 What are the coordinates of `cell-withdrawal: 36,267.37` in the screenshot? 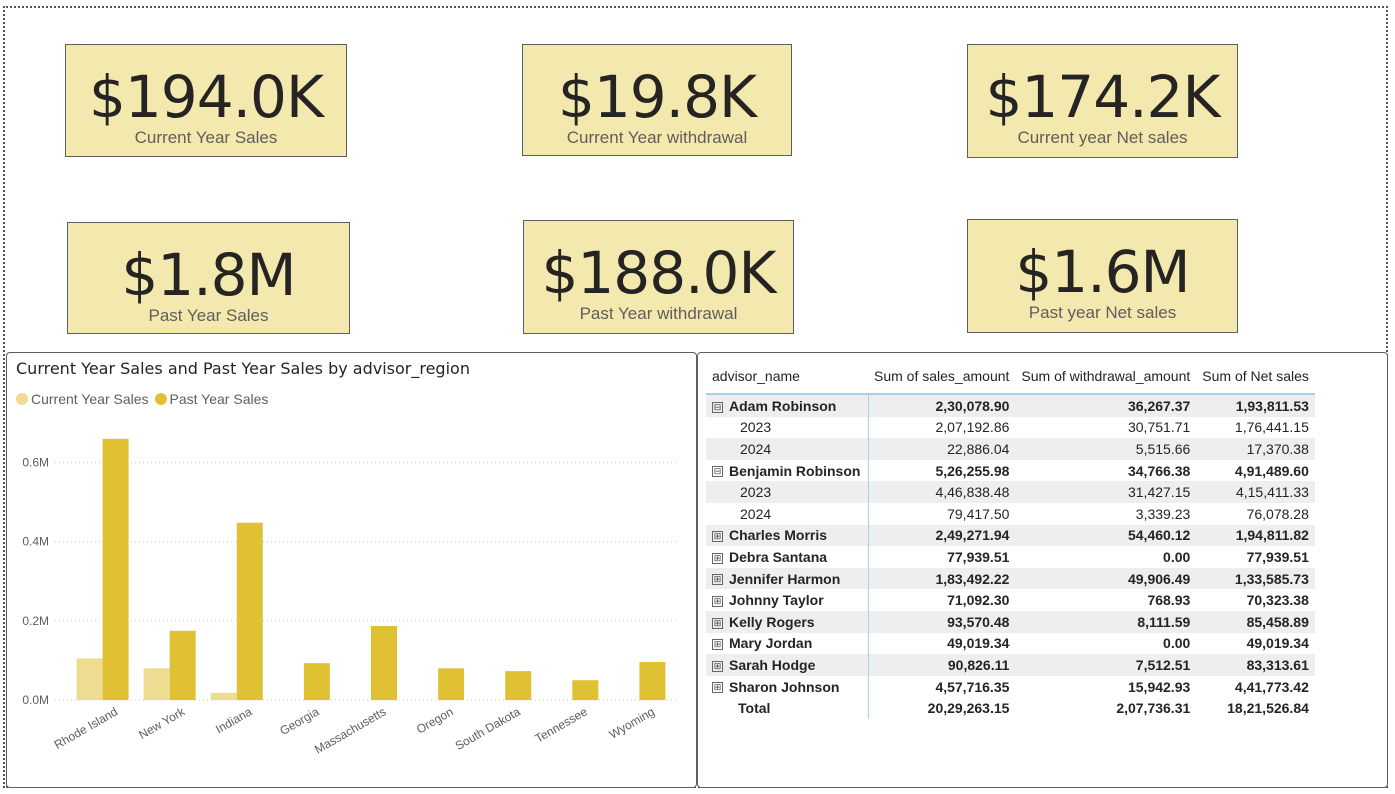 It's located at (1106, 405).